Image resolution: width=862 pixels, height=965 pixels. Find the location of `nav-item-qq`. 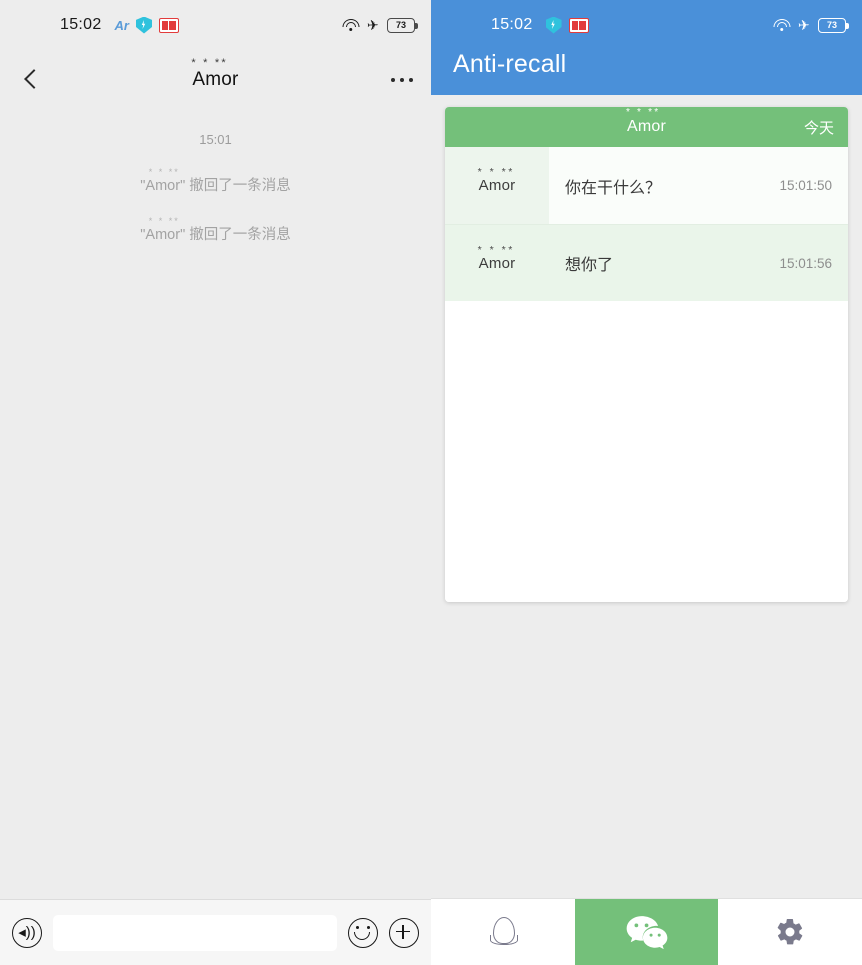

nav-item-qq is located at coordinates (503, 932).